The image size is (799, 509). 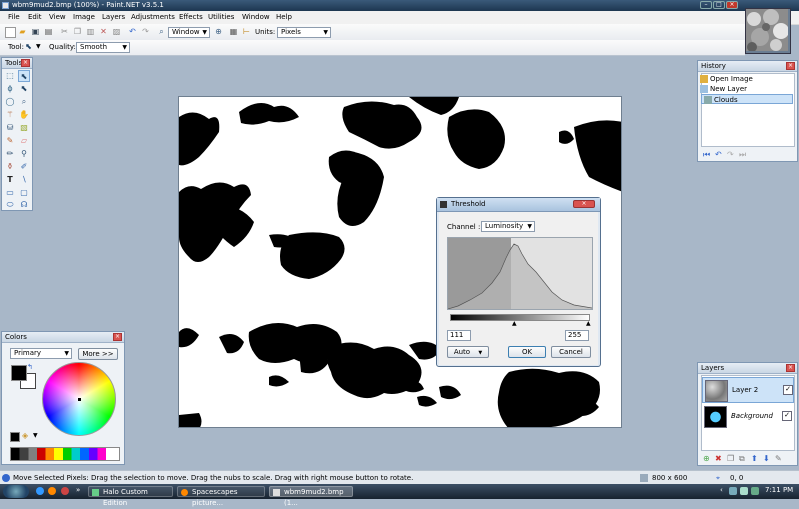 What do you see at coordinates (779, 490) in the screenshot?
I see `clock: 7:11 PM` at bounding box center [779, 490].